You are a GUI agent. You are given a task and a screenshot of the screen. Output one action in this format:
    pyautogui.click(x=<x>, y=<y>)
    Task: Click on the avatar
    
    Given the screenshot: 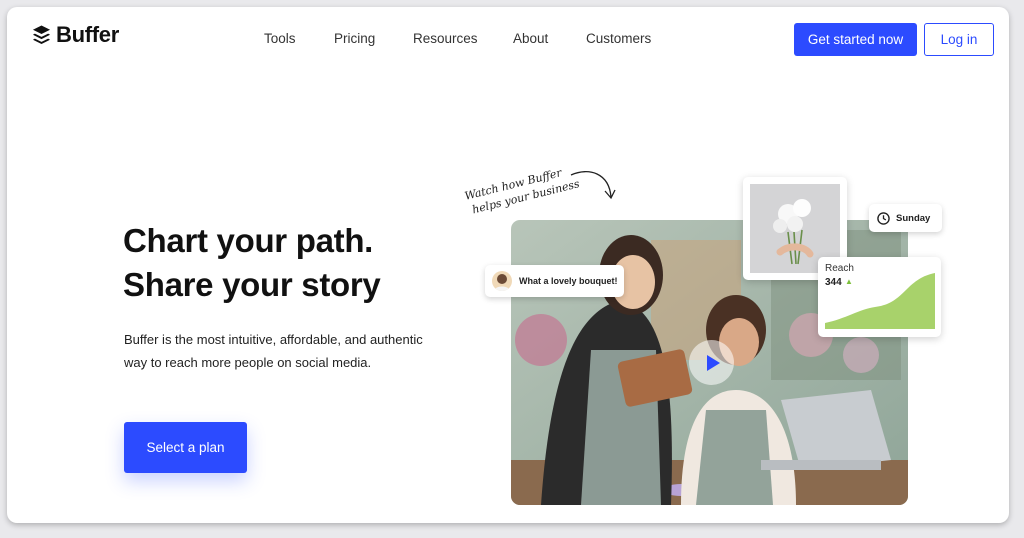 What is the action you would take?
    pyautogui.click(x=502, y=281)
    